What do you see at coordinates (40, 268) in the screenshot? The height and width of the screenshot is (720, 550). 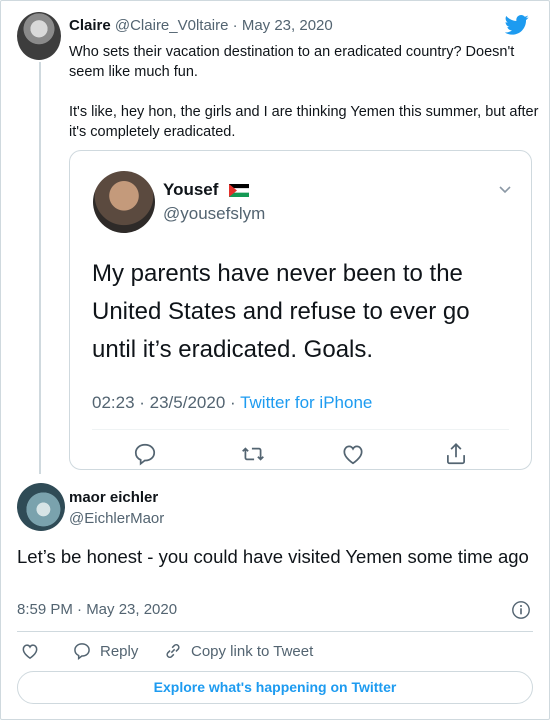 I see `thread-connector-line` at bounding box center [40, 268].